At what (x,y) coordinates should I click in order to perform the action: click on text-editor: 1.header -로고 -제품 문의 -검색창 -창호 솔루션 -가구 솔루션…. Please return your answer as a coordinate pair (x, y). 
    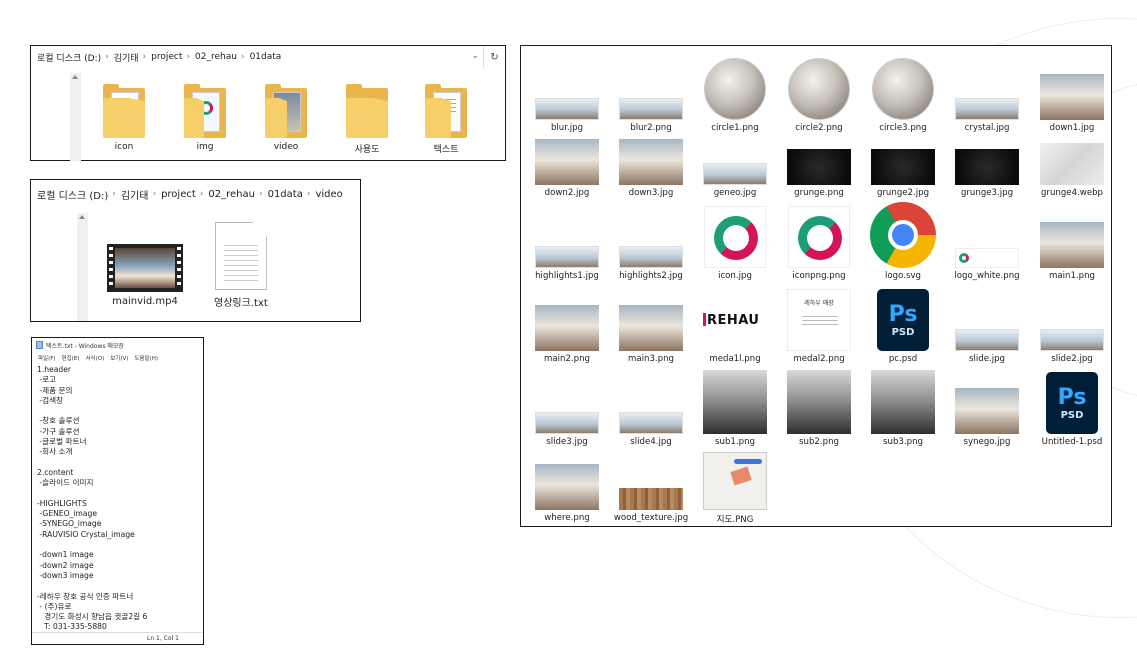
    Looking at the image, I should click on (118, 497).